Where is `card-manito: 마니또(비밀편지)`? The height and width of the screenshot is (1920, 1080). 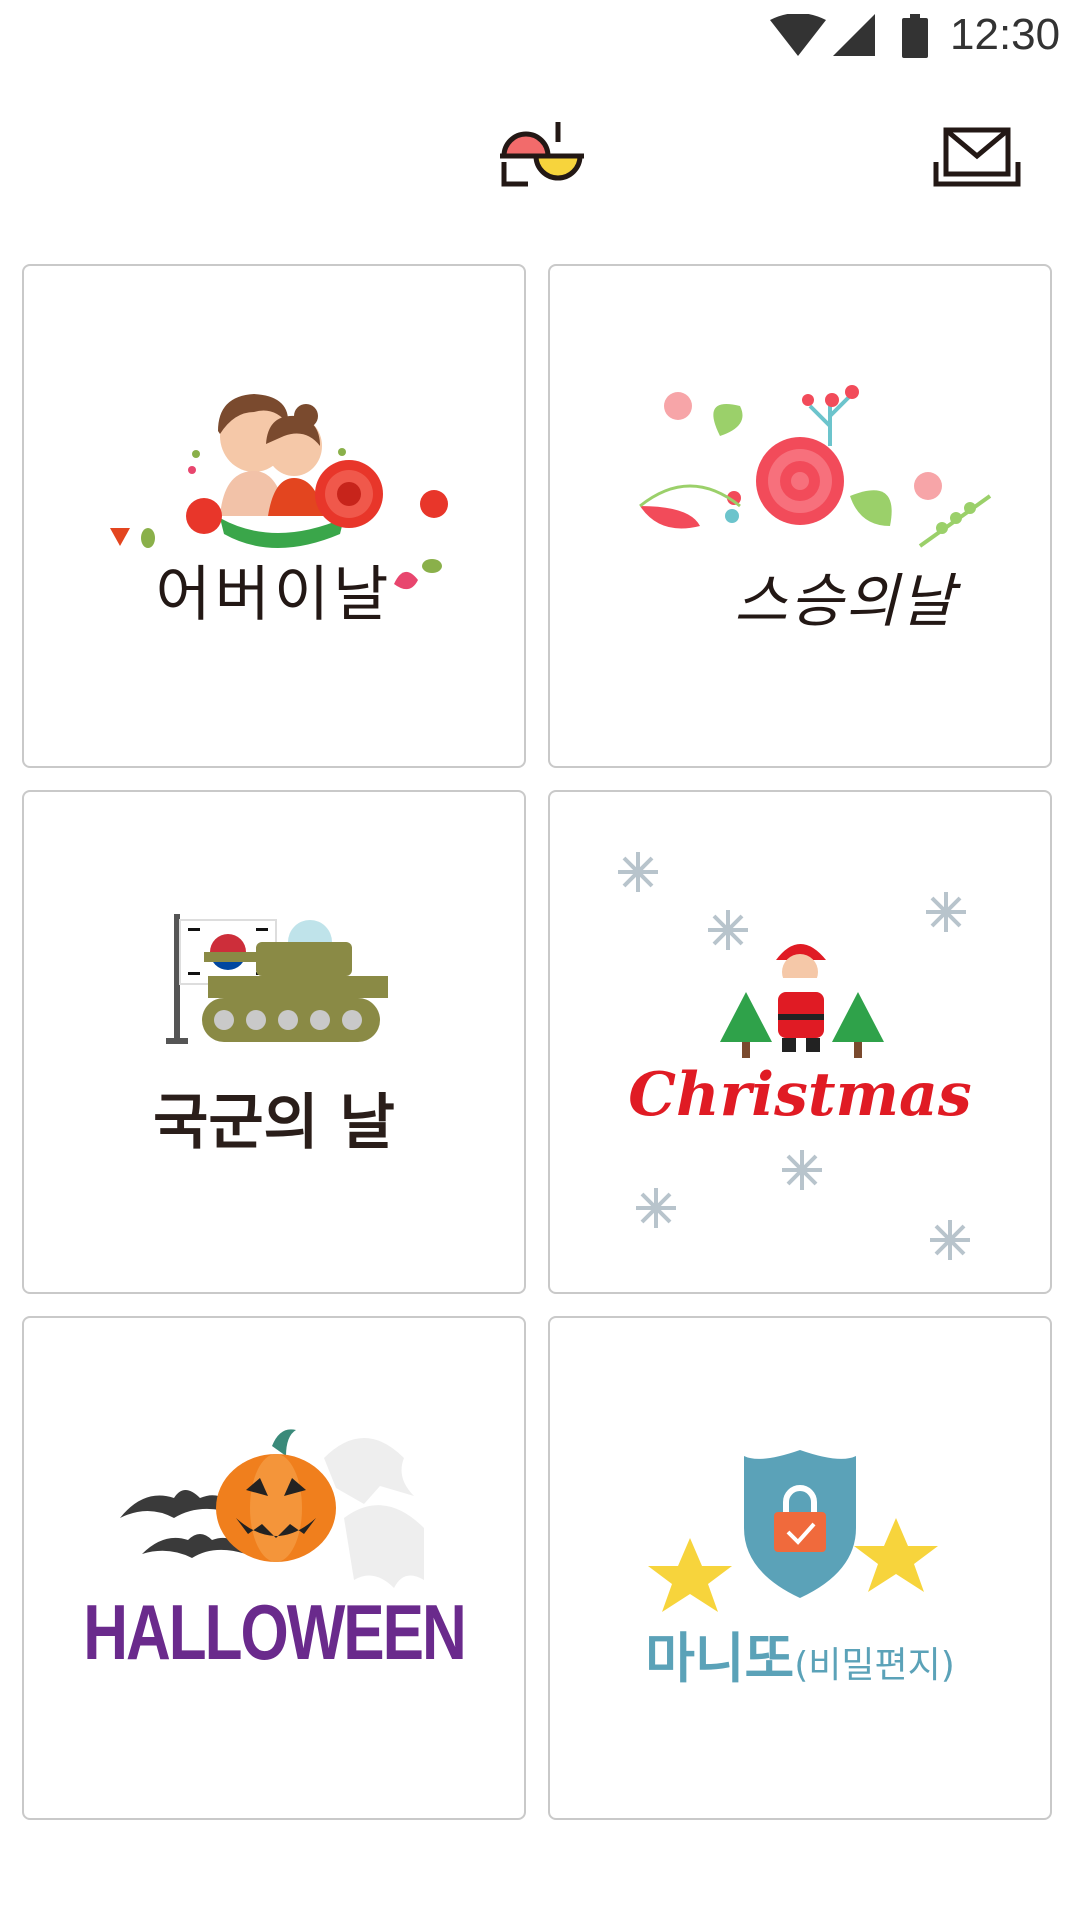
card-manito: 마니또(비밀편지) is located at coordinates (800, 1568).